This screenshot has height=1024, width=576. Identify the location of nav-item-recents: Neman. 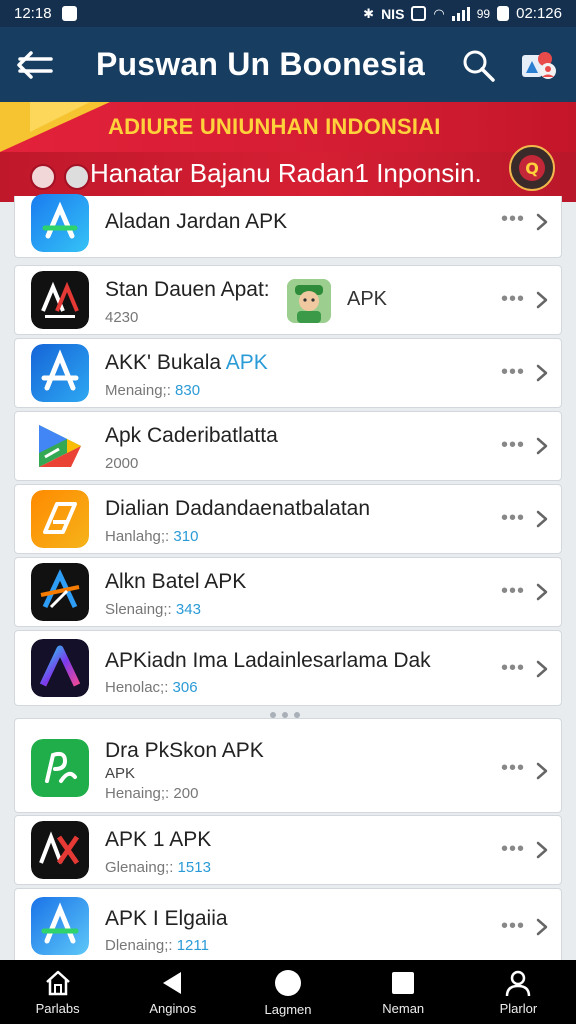
(403, 992).